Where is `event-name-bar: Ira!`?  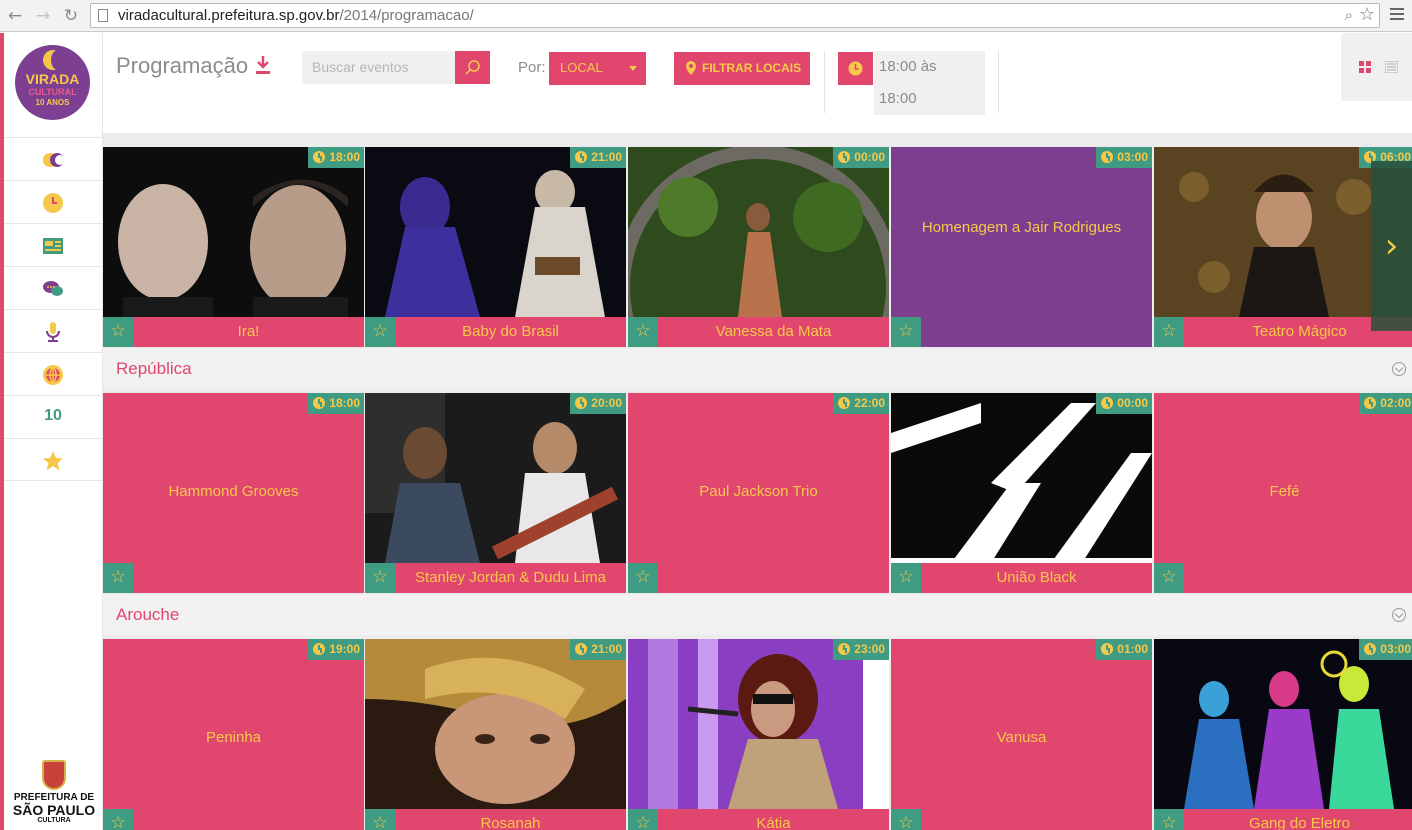 event-name-bar: Ira! is located at coordinates (233, 332).